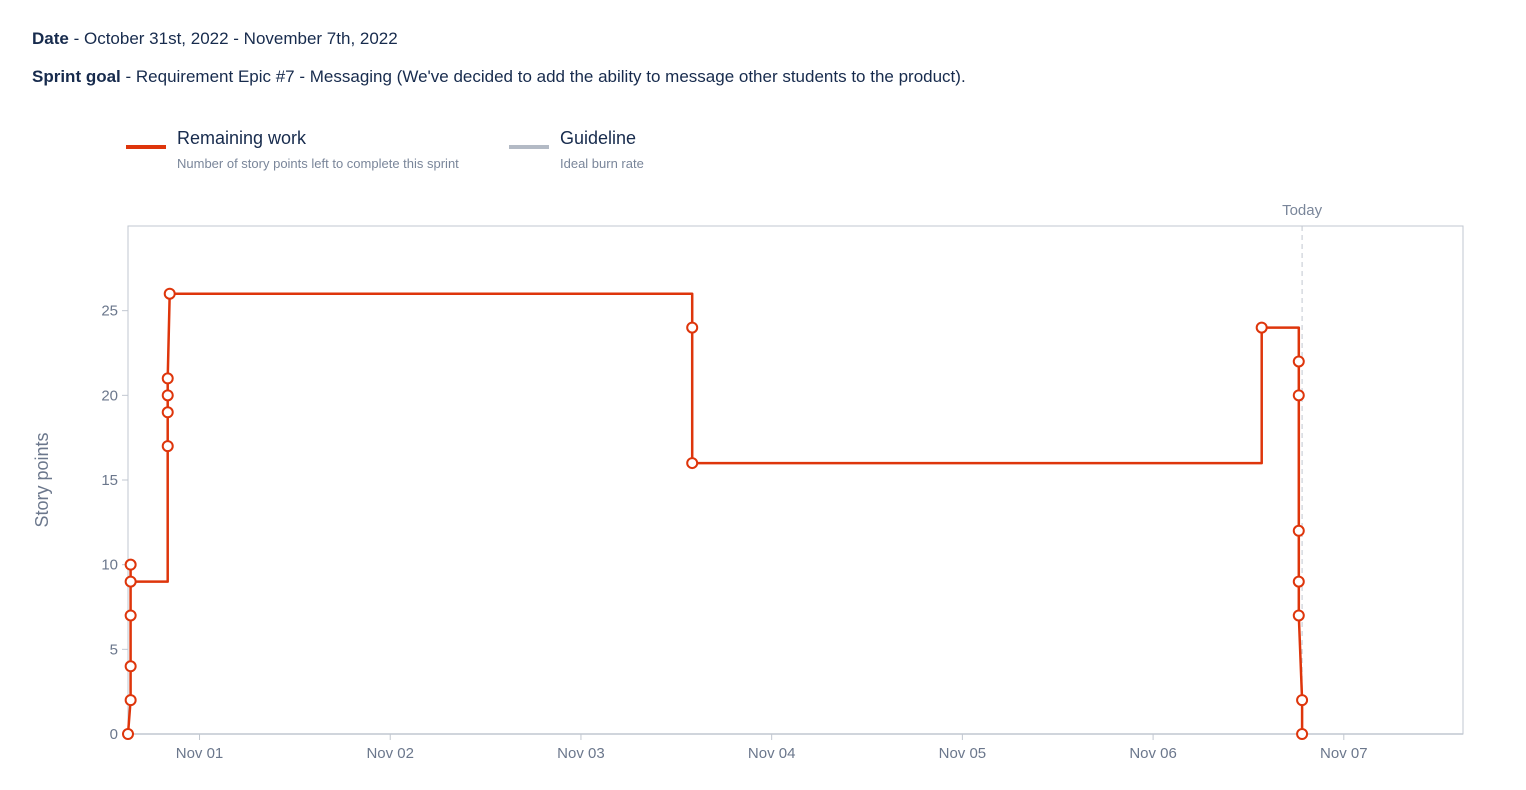  Describe the element at coordinates (200, 753) in the screenshot. I see `x-tick-label: Nov 01` at that location.